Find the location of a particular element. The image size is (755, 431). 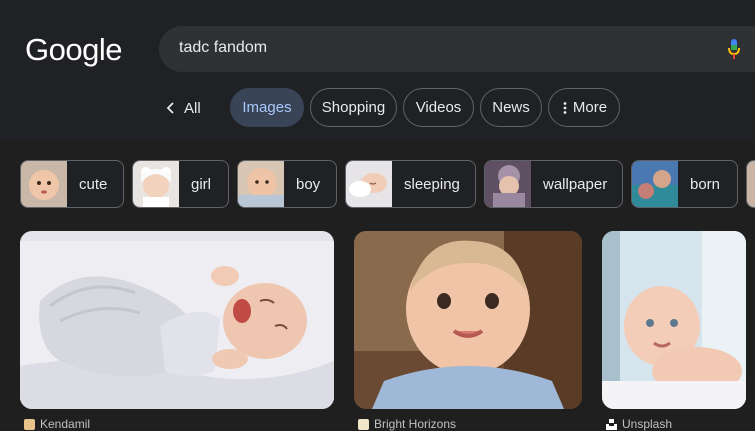

source-label: Unsplash is located at coordinates (639, 424).